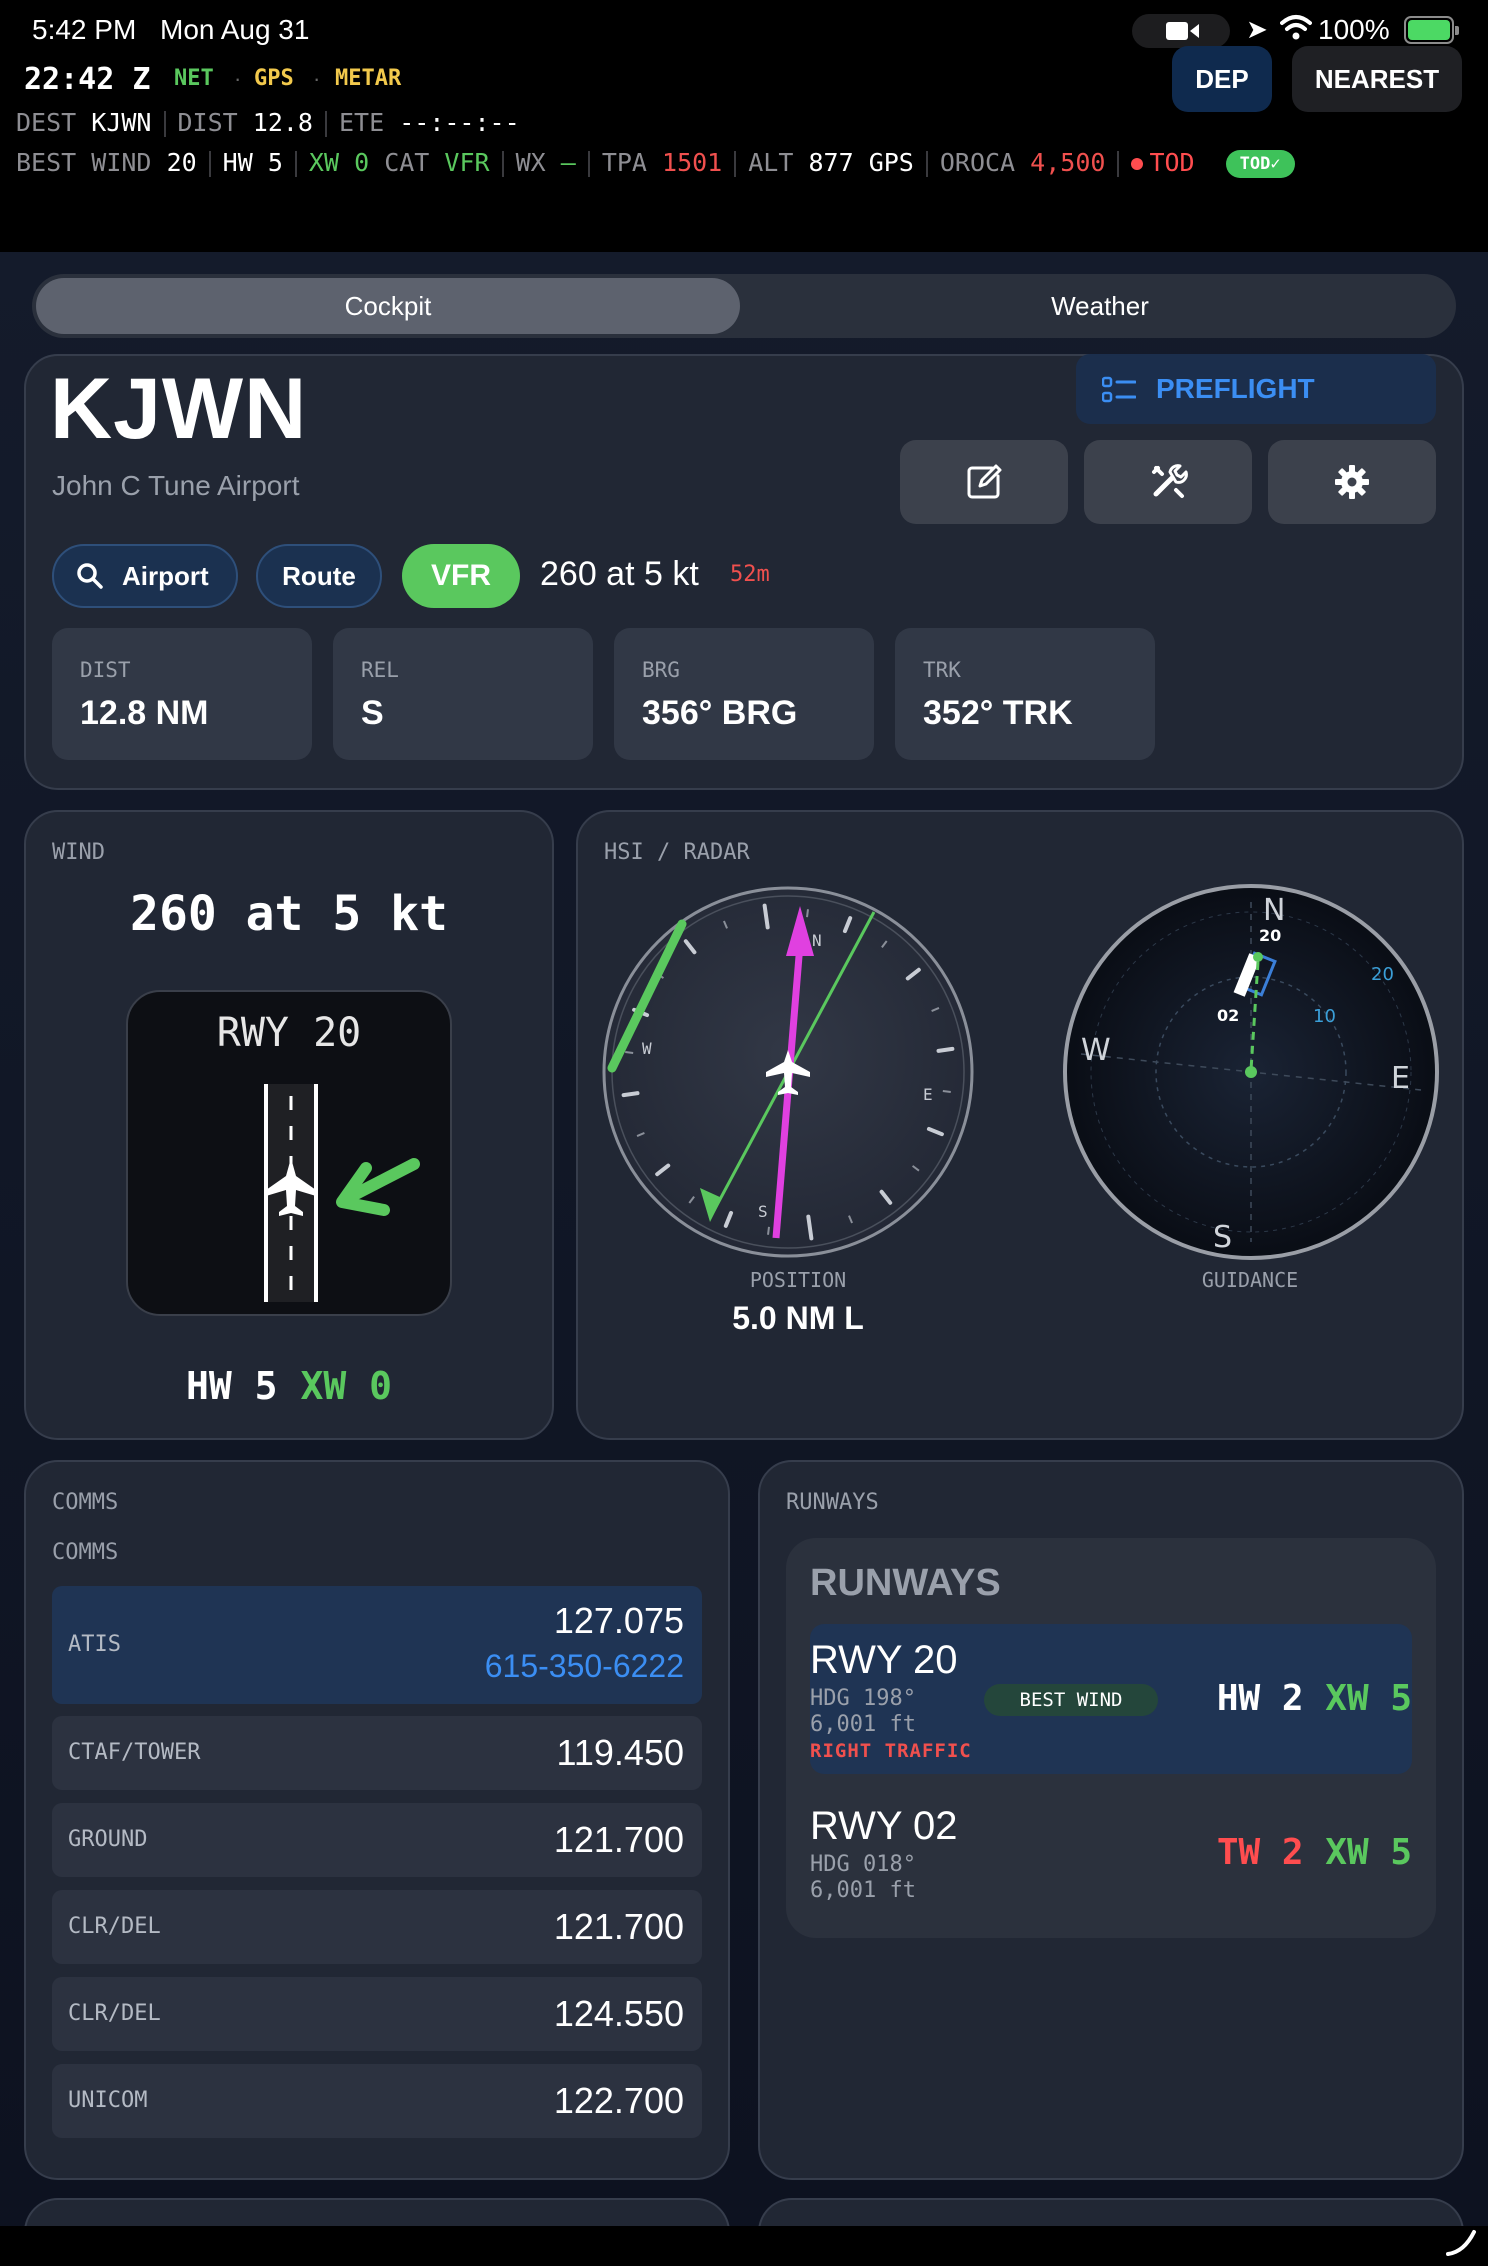 Image resolution: width=1488 pixels, height=2266 pixels. Describe the element at coordinates (1235, 388) in the screenshot. I see `preflight-label: PREFLIGHT` at that location.